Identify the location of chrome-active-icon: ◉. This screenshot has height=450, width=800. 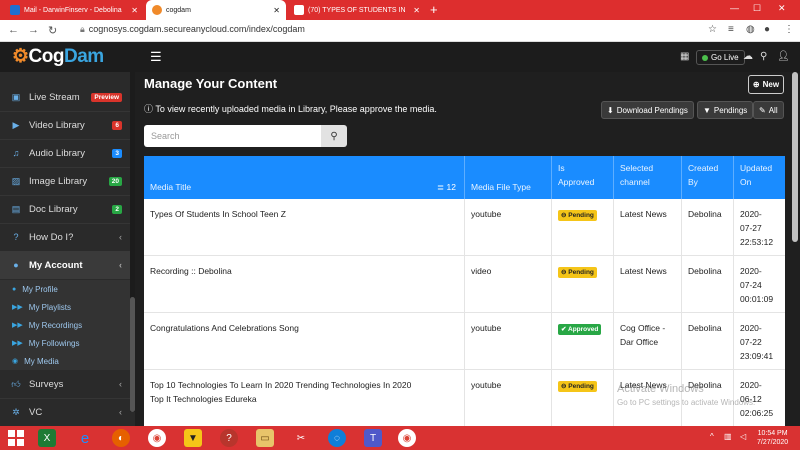
(407, 438).